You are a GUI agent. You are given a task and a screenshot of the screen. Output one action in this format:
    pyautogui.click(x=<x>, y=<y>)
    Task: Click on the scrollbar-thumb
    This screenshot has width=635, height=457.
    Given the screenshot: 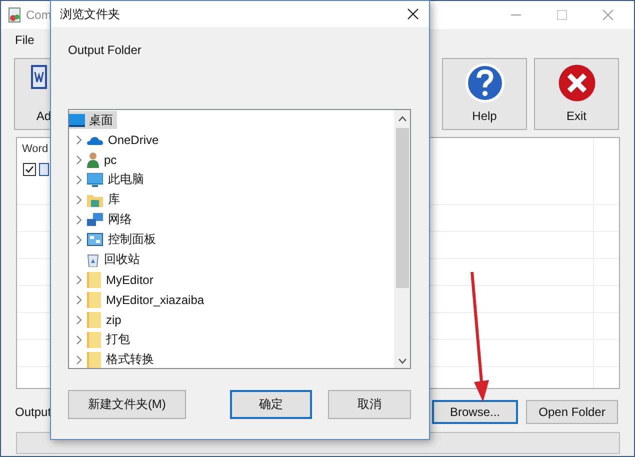 What is the action you would take?
    pyautogui.click(x=402, y=208)
    